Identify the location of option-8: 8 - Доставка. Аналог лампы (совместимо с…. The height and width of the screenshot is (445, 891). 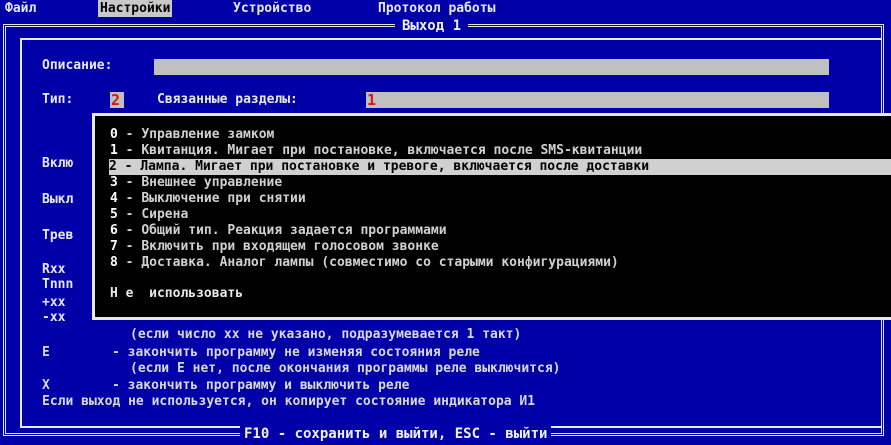
(364, 263).